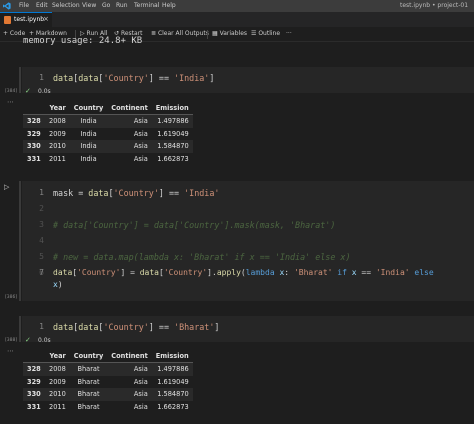 The height and width of the screenshot is (424, 474). I want to click on memory-usage-output: memory usage: 24.8+ KB, so click(83, 41).